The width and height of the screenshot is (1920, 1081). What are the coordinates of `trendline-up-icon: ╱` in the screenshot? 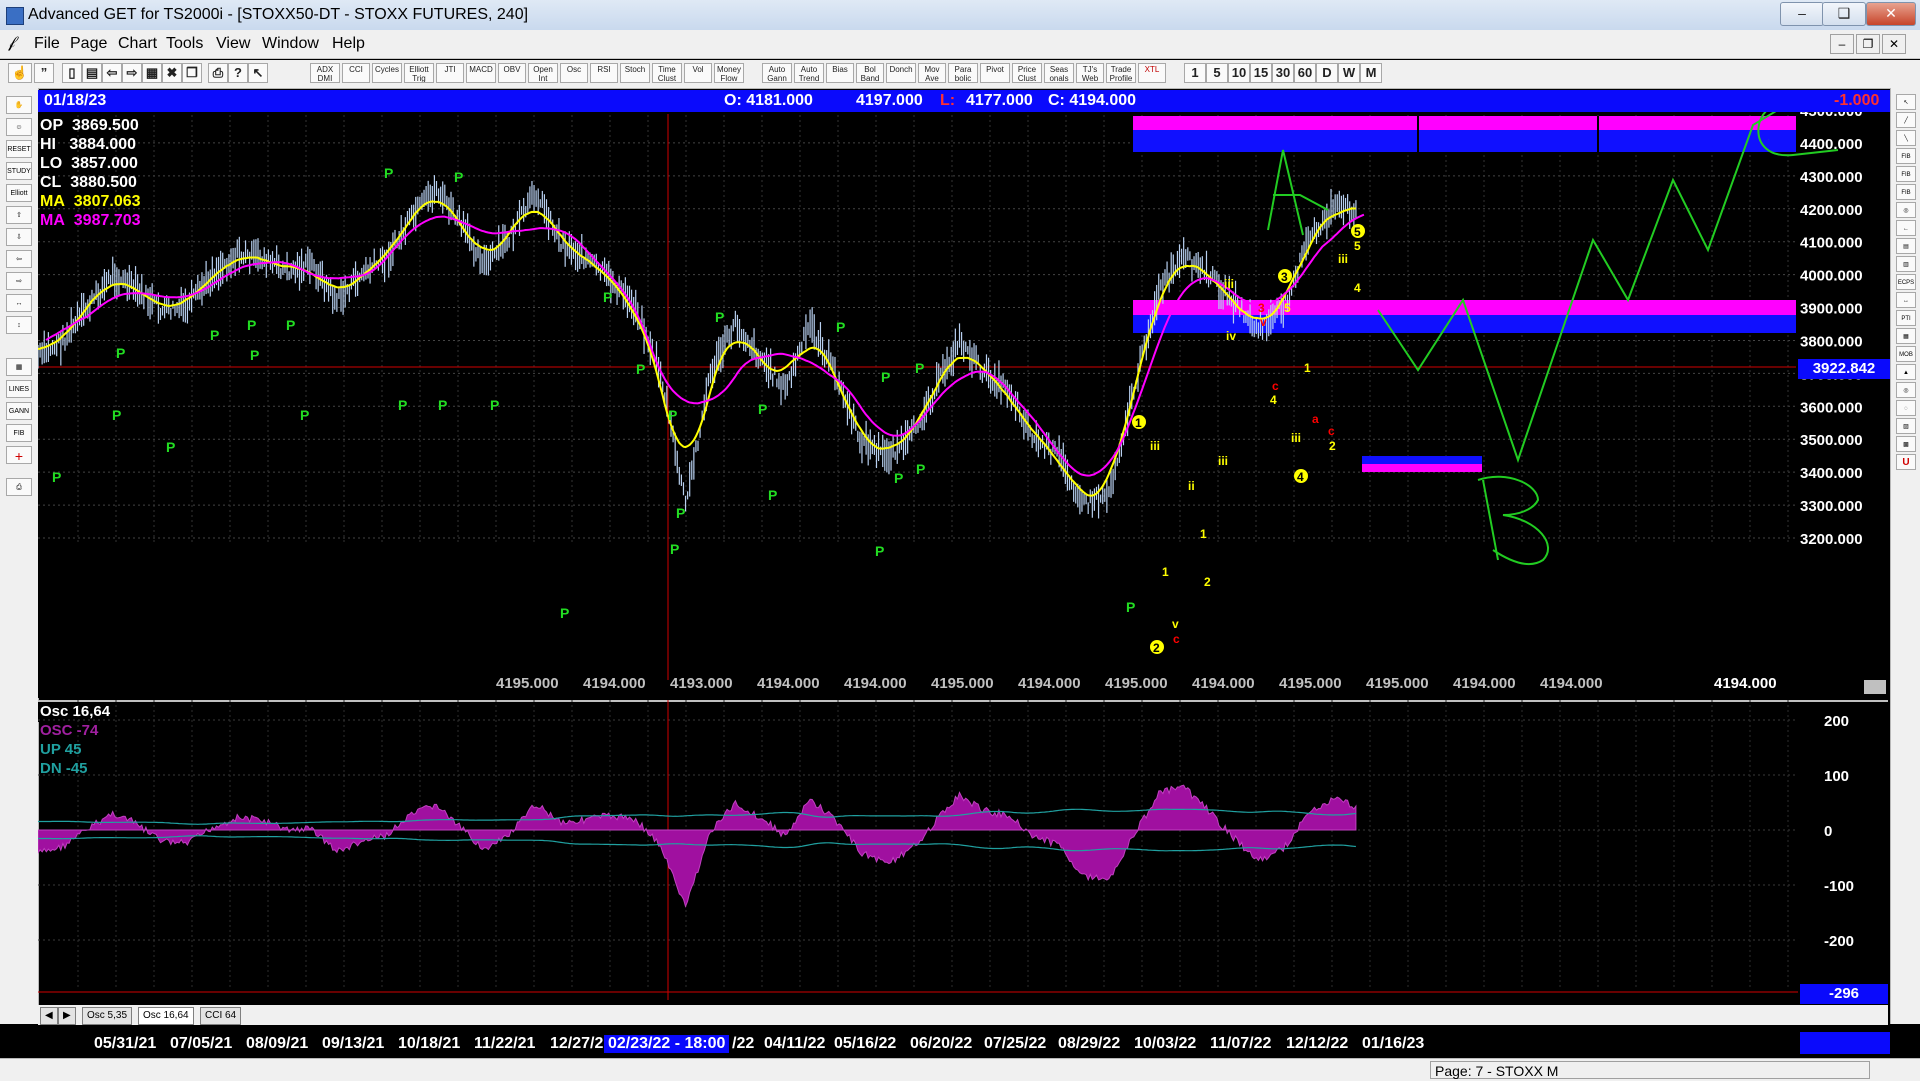 It's located at (1906, 120).